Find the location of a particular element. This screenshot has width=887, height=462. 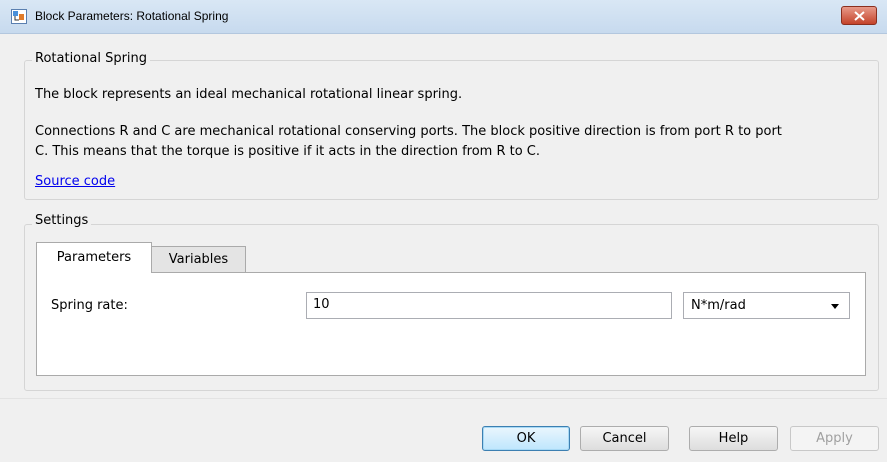

close-button is located at coordinates (859, 15).